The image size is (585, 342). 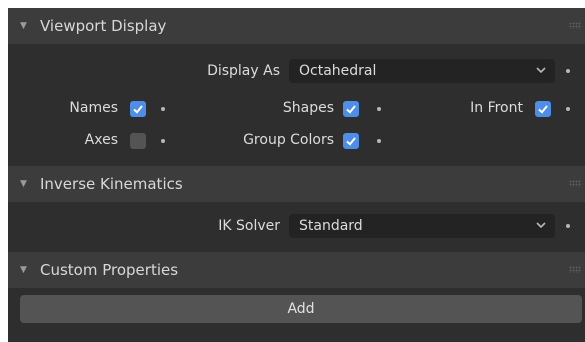 What do you see at coordinates (163, 141) in the screenshot?
I see `axes-keyframe-dot` at bounding box center [163, 141].